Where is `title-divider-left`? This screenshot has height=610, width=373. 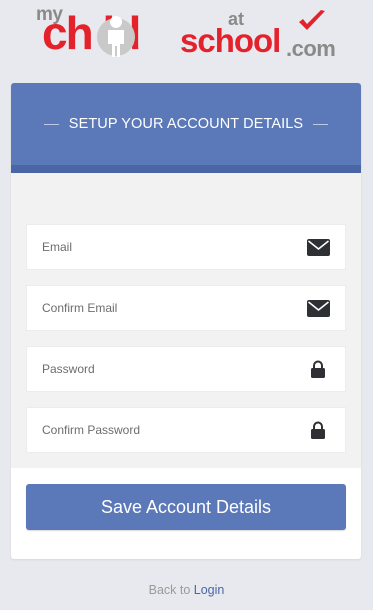
title-divider-left is located at coordinates (51, 124).